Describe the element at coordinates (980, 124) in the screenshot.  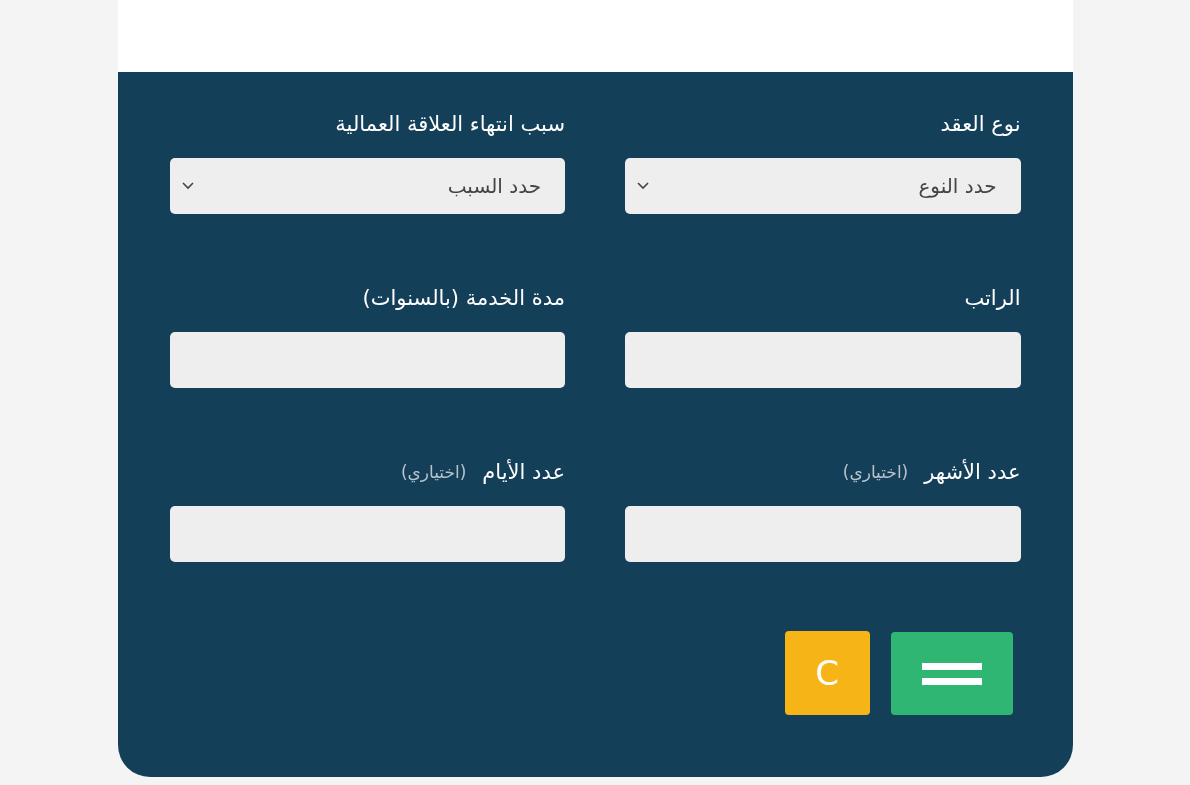
I see `field-label: نوع العقد` at that location.